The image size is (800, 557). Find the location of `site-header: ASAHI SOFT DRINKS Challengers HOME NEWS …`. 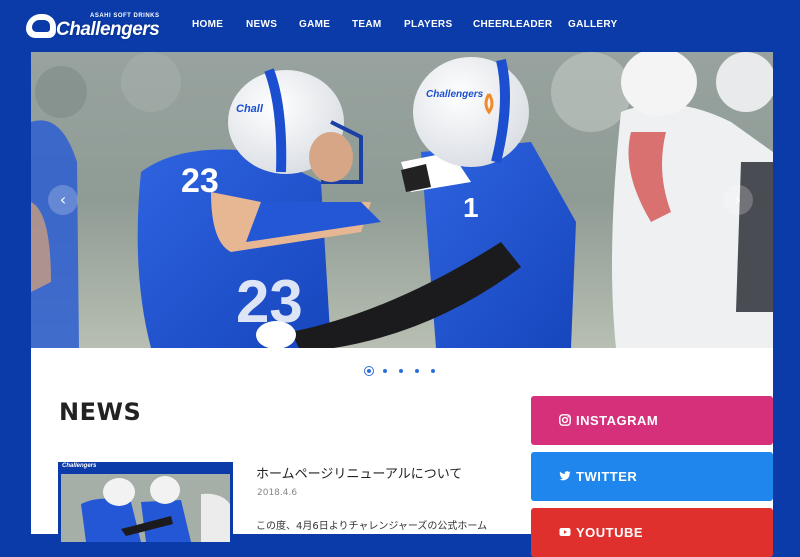

site-header: ASAHI SOFT DRINKS Challengers HOME NEWS … is located at coordinates (400, 26).